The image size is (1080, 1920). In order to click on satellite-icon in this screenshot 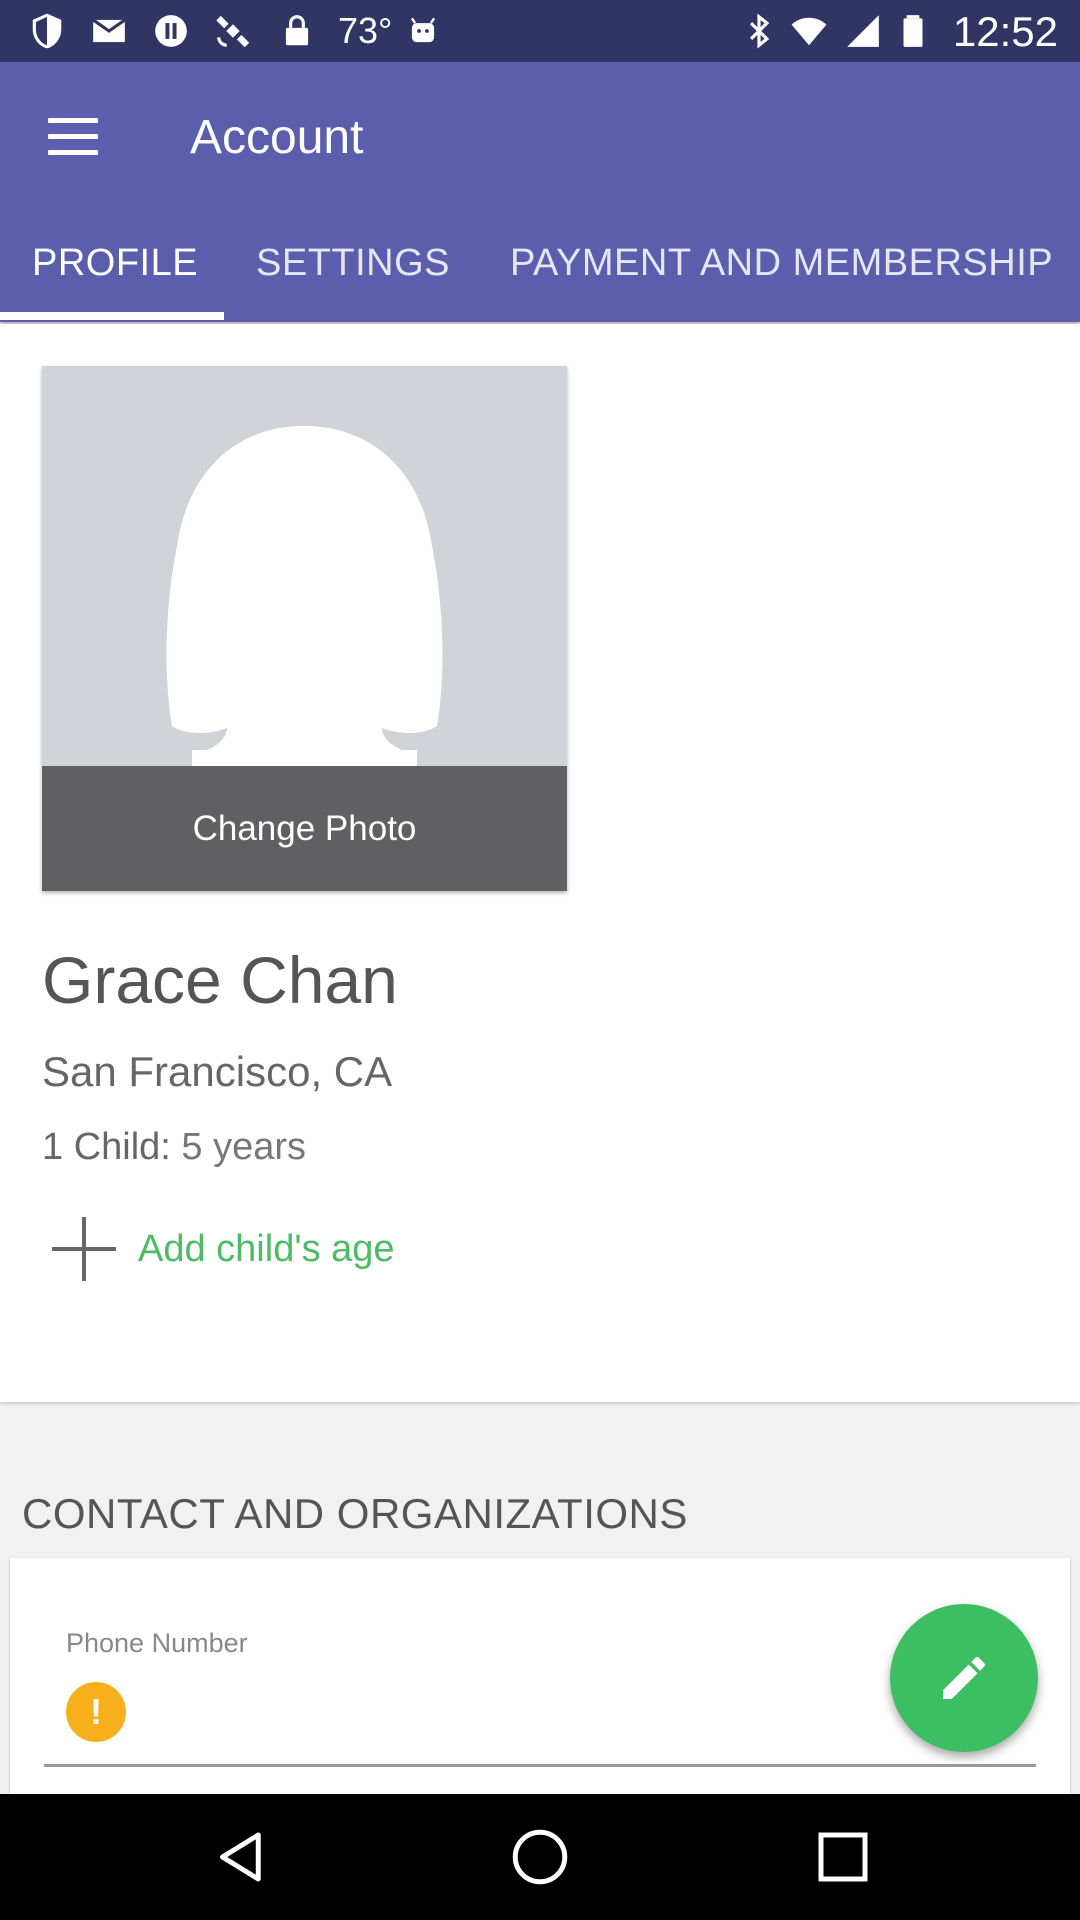, I will do `click(233, 31)`.